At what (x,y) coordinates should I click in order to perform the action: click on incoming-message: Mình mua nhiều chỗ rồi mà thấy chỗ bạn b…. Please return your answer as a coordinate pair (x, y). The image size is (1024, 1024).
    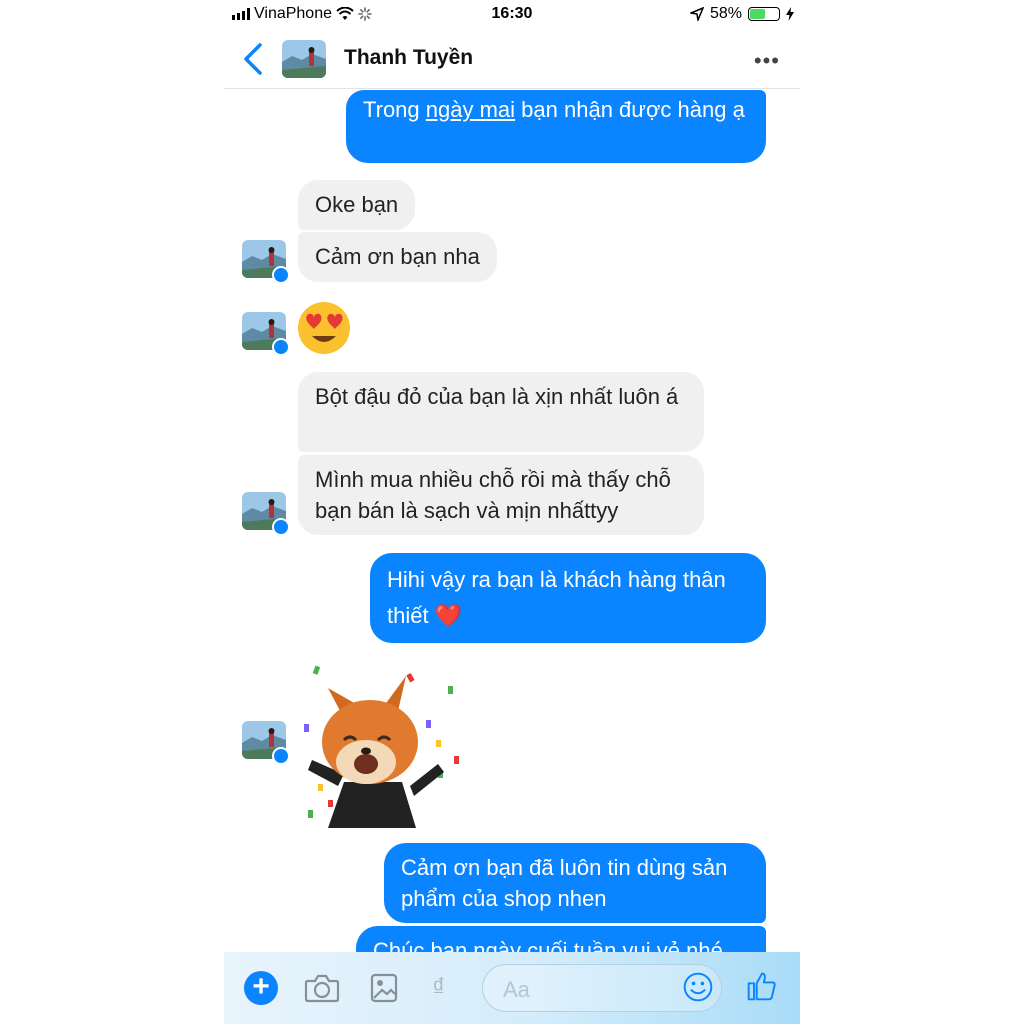
    Looking at the image, I should click on (501, 495).